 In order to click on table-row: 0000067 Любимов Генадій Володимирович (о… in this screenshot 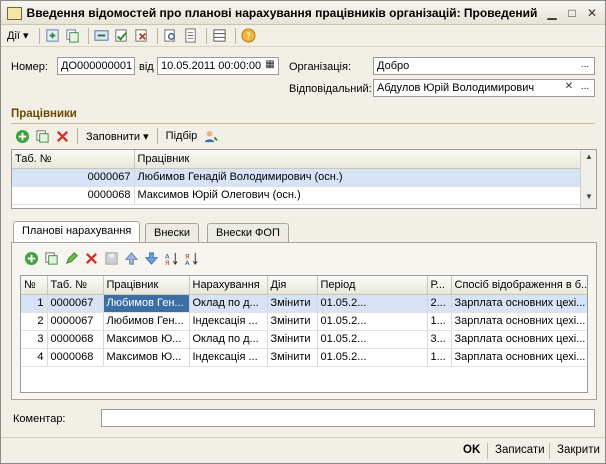, I will do `click(297, 177)`.